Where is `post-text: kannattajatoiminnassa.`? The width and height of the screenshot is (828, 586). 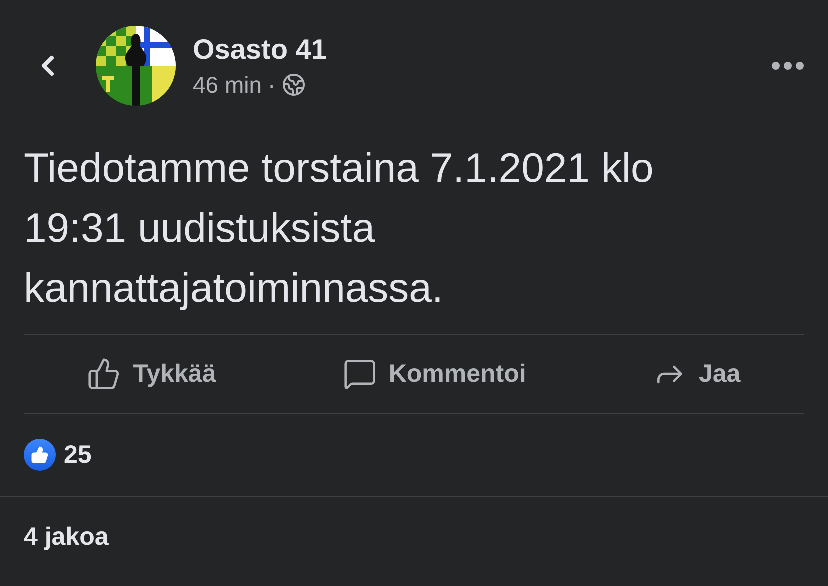
post-text: kannattajatoiminnassa. is located at coordinates (234, 288).